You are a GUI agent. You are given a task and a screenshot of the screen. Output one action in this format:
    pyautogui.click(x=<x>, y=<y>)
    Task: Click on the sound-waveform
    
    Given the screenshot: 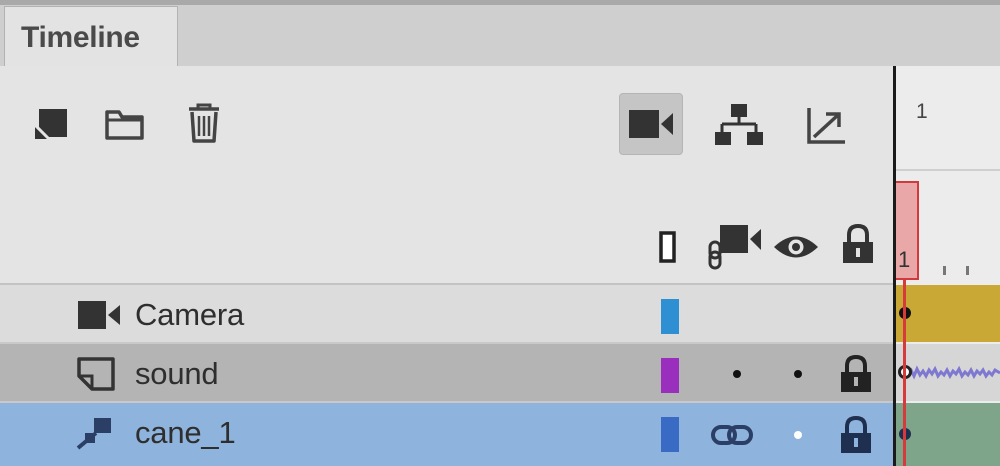 What is the action you would take?
    pyautogui.click(x=953, y=372)
    